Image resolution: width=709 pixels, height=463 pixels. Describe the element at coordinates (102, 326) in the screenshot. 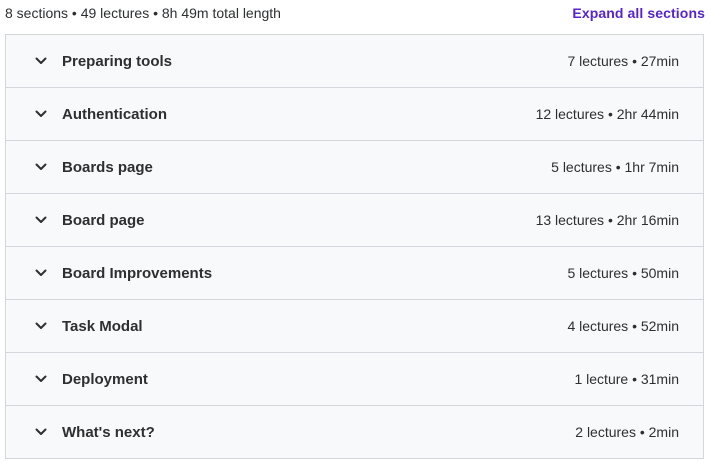

I see `section-title: Task Modal` at that location.